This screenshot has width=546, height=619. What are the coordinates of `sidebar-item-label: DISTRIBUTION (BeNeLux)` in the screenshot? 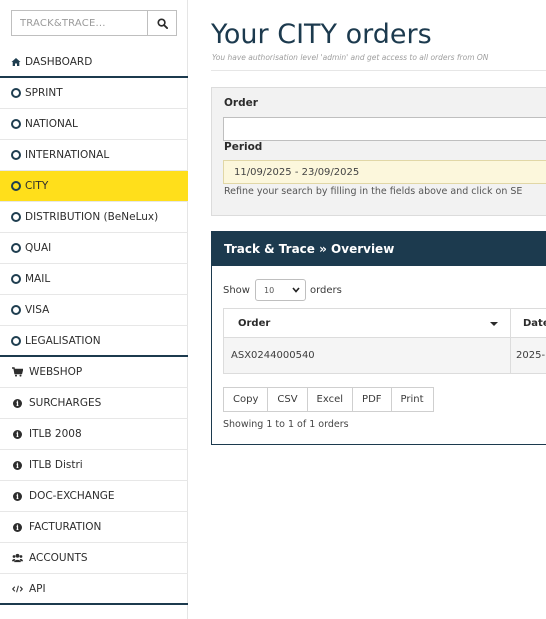 It's located at (92, 217).